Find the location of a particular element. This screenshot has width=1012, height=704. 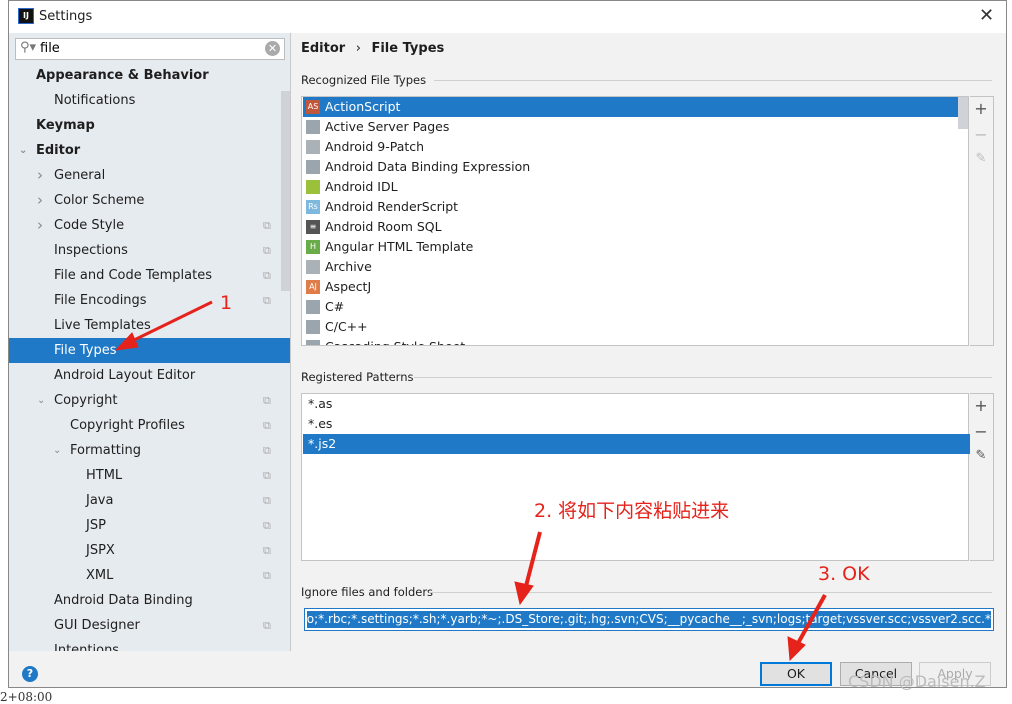

annotation-step-3: 3. OK is located at coordinates (844, 574).